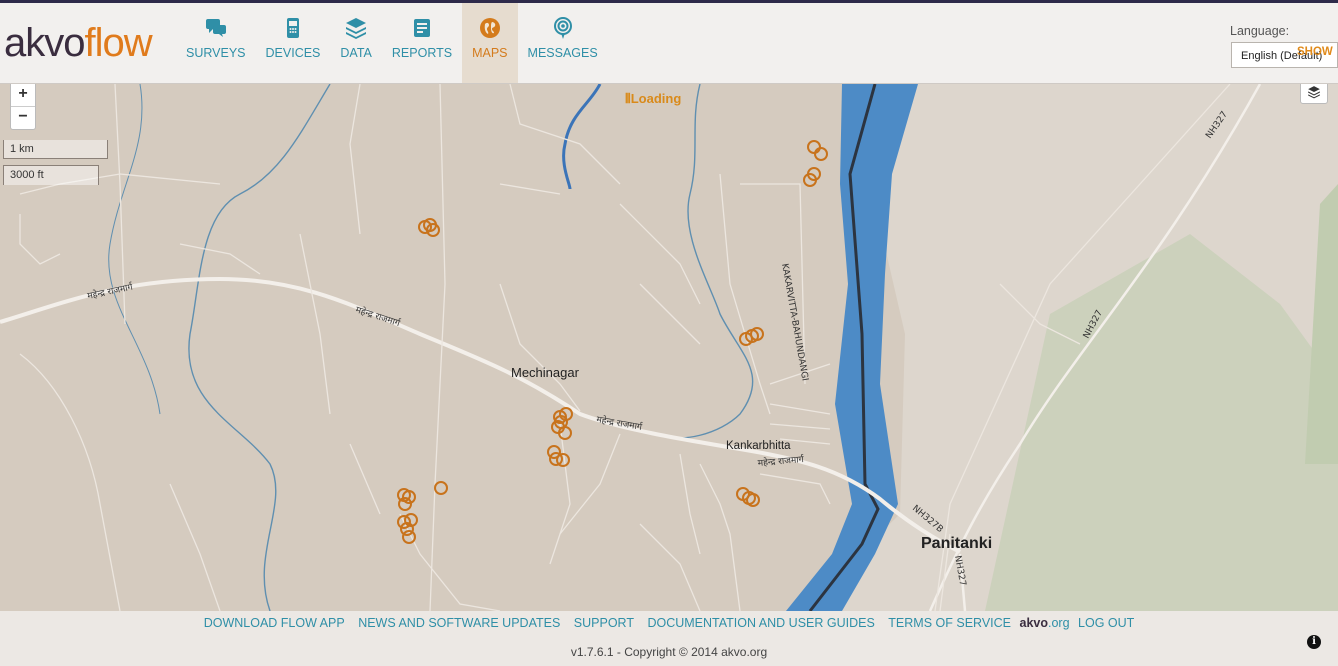 Image resolution: width=1338 pixels, height=666 pixels. What do you see at coordinates (259, 347) in the screenshot?
I see `stream-west` at bounding box center [259, 347].